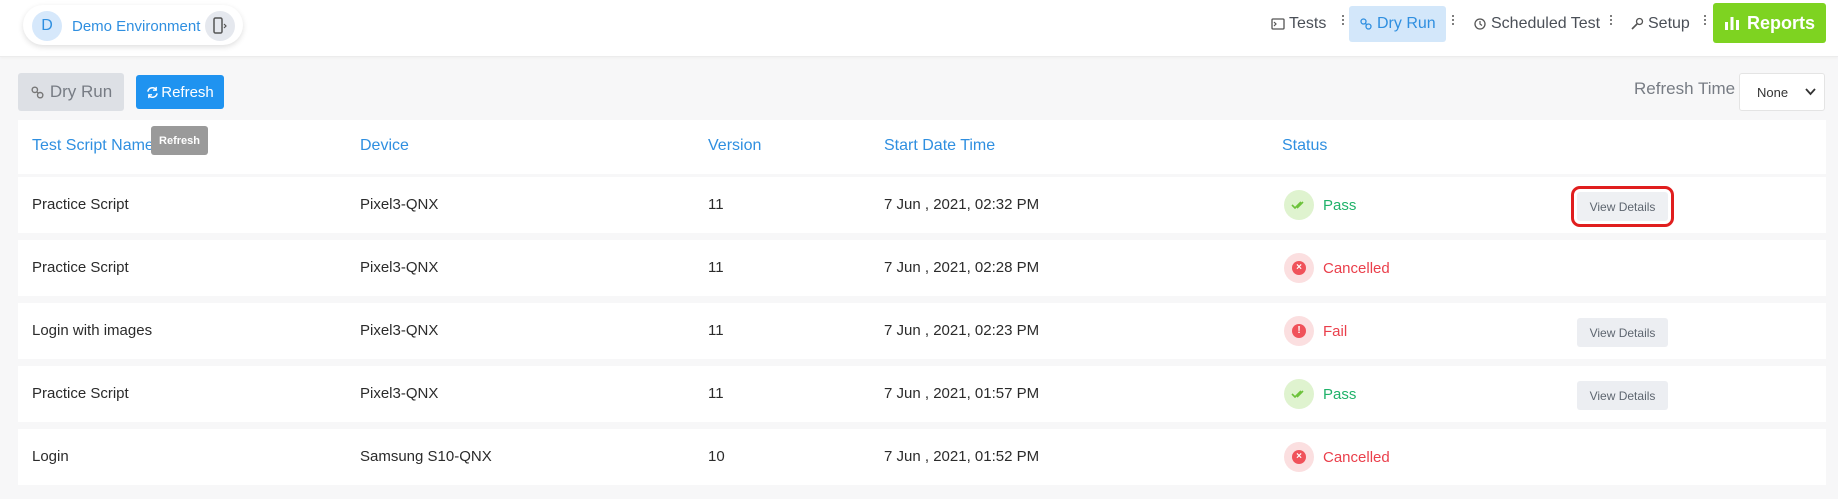  I want to click on column-header-test-script-name: Test Script Name, so click(93, 146).